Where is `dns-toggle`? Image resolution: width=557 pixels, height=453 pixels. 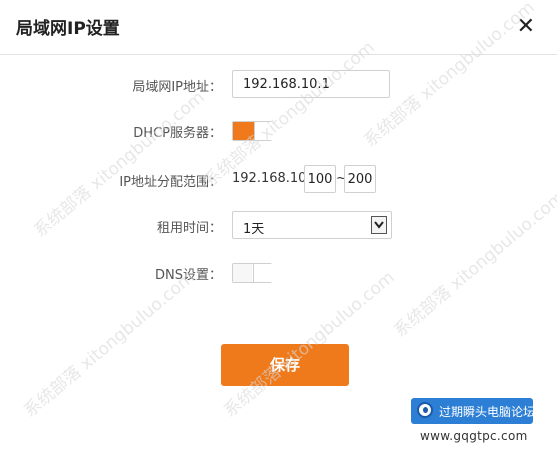
dns-toggle is located at coordinates (252, 273).